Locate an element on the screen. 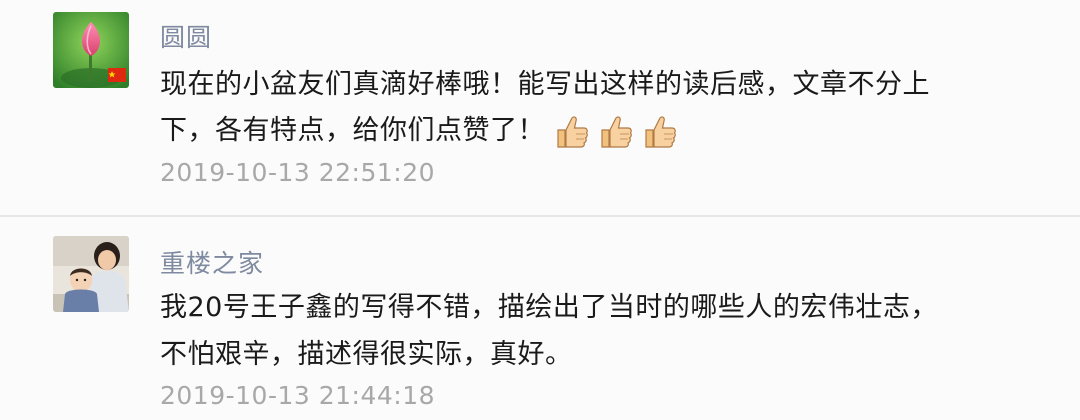 The image size is (1080, 420). comment-text-line: 下，各有特点，给你们点赞了！ is located at coordinates (423, 129).